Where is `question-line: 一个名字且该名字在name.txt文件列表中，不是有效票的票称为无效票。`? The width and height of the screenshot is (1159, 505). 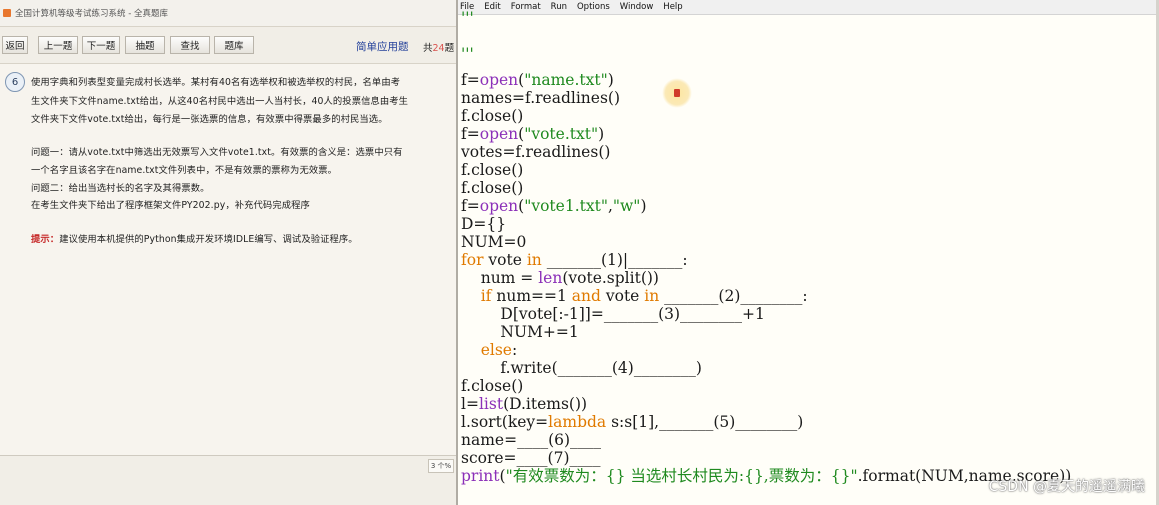 question-line: 一个名字且该名字在name.txt文件列表中，不是有效票的票称为无效票。 is located at coordinates (184, 170).